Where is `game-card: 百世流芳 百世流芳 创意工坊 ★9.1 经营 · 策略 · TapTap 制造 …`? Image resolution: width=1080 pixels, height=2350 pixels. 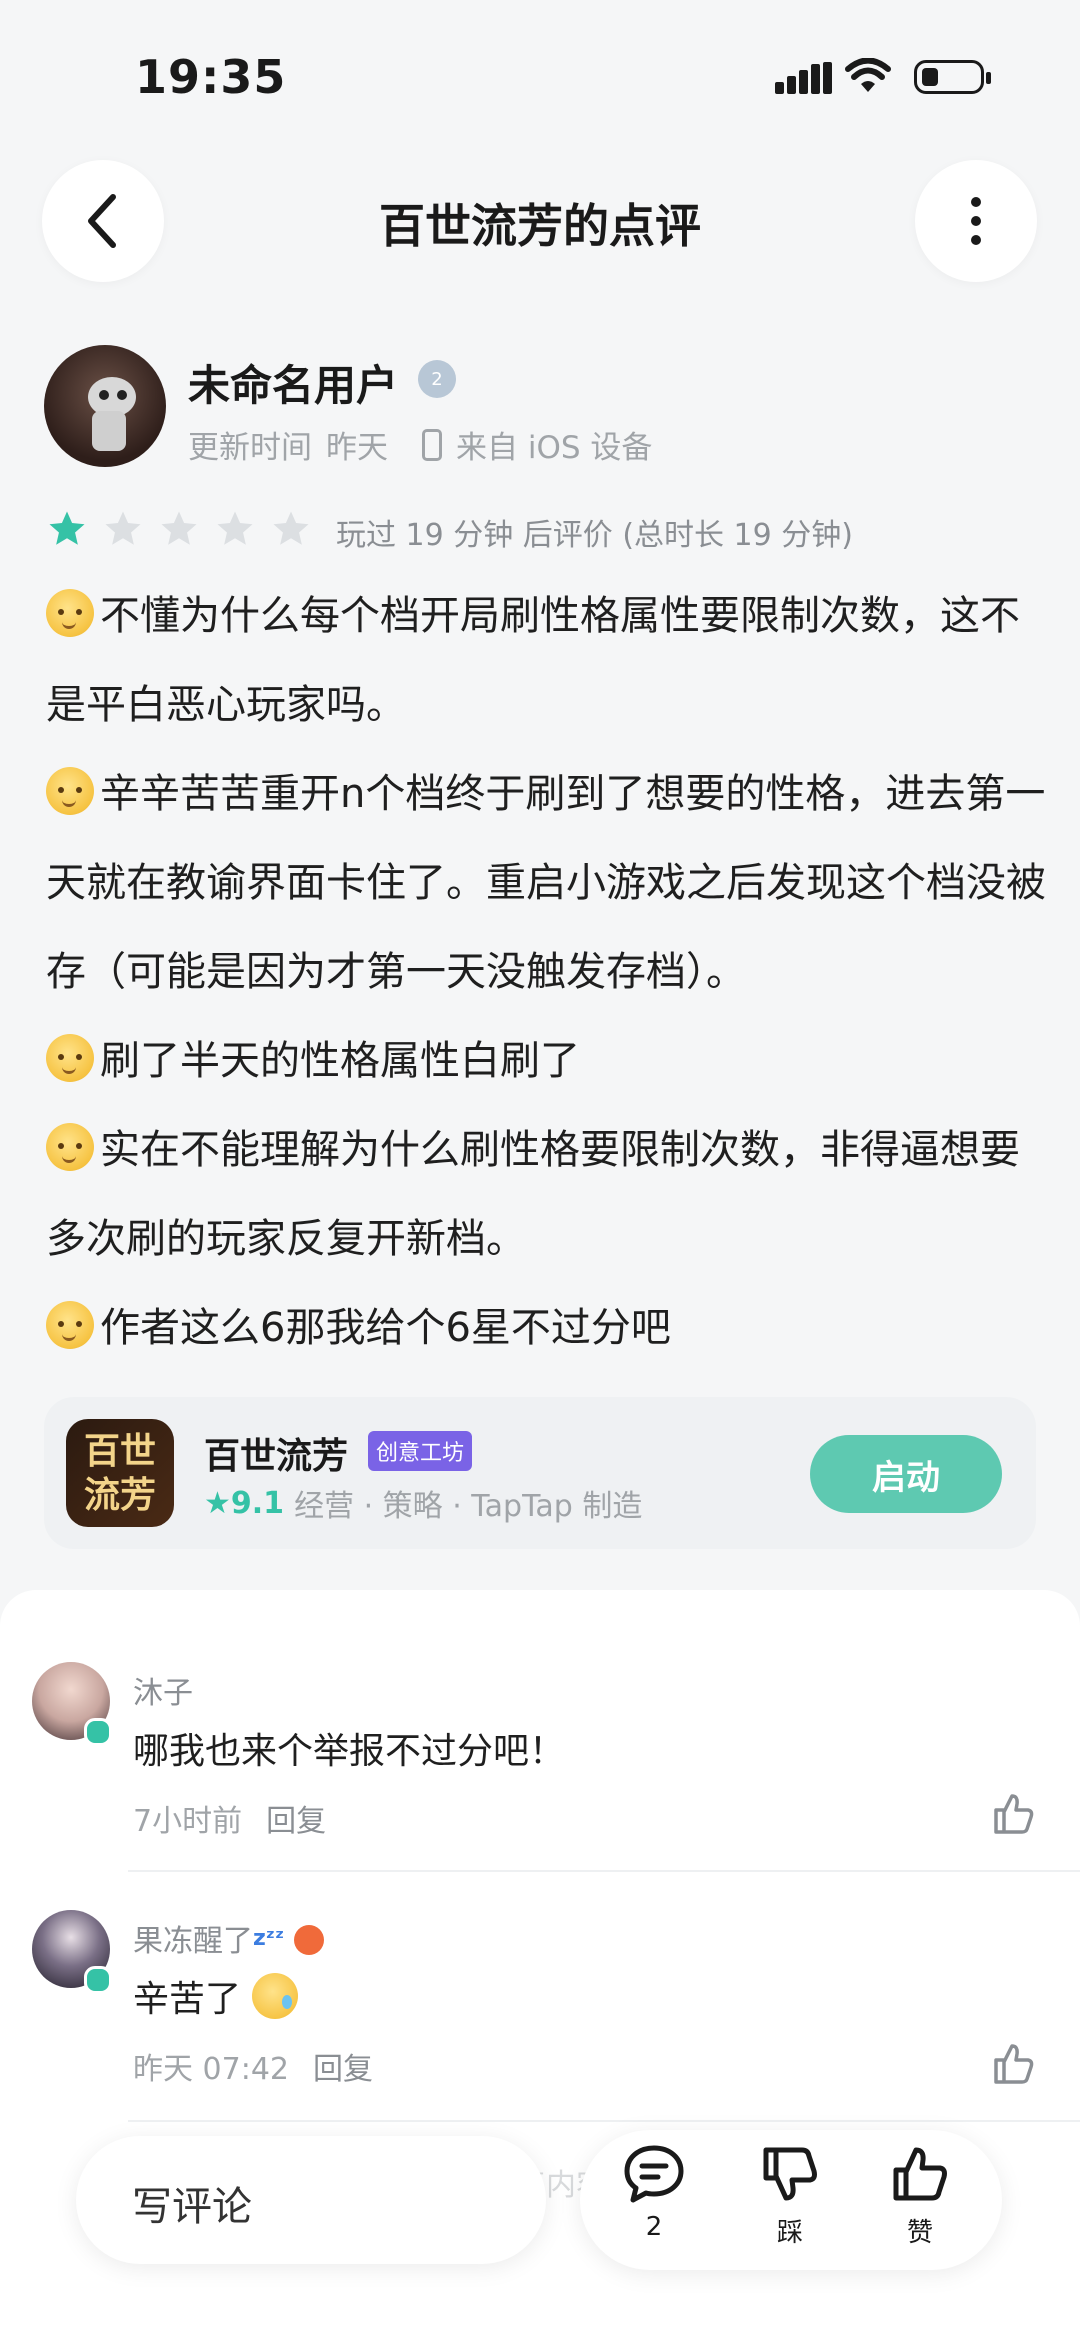 game-card: 百世流芳 百世流芳 创意工坊 ★9.1 经营 · 策略 · TapTap 制造 … is located at coordinates (540, 1473).